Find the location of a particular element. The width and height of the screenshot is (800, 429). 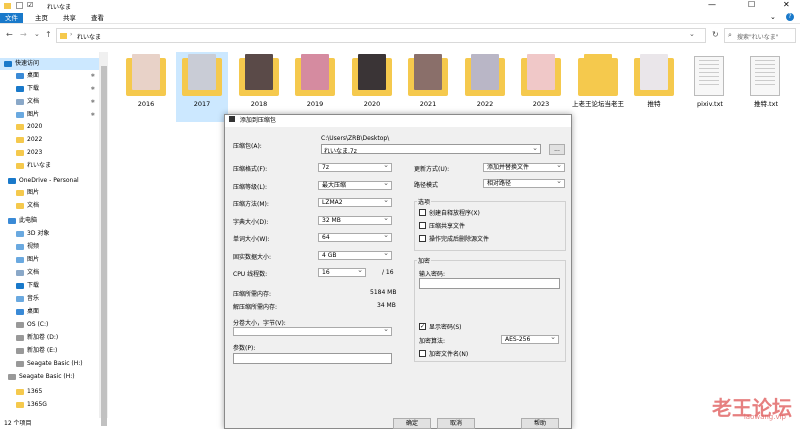

minimize-icon: — is located at coordinates (712, 4).